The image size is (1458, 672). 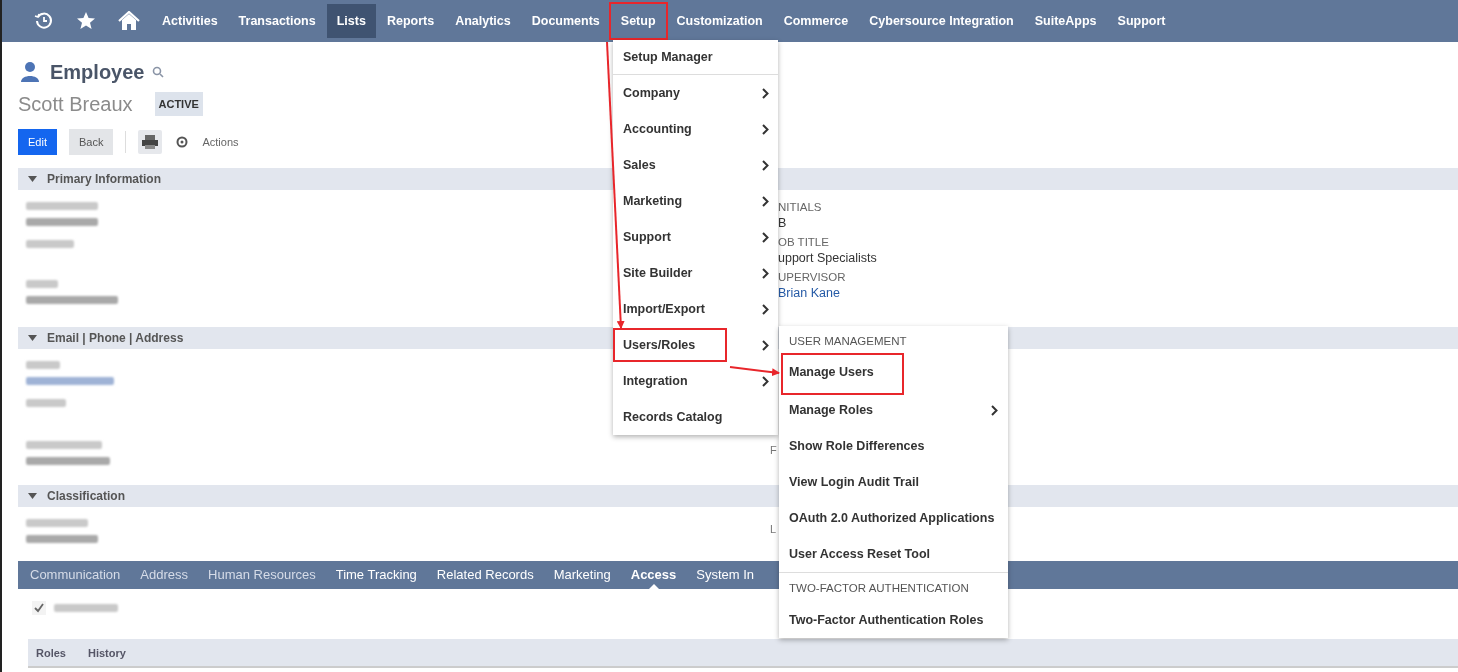 What do you see at coordinates (106, 652) in the screenshot?
I see `sublist-tab: History` at bounding box center [106, 652].